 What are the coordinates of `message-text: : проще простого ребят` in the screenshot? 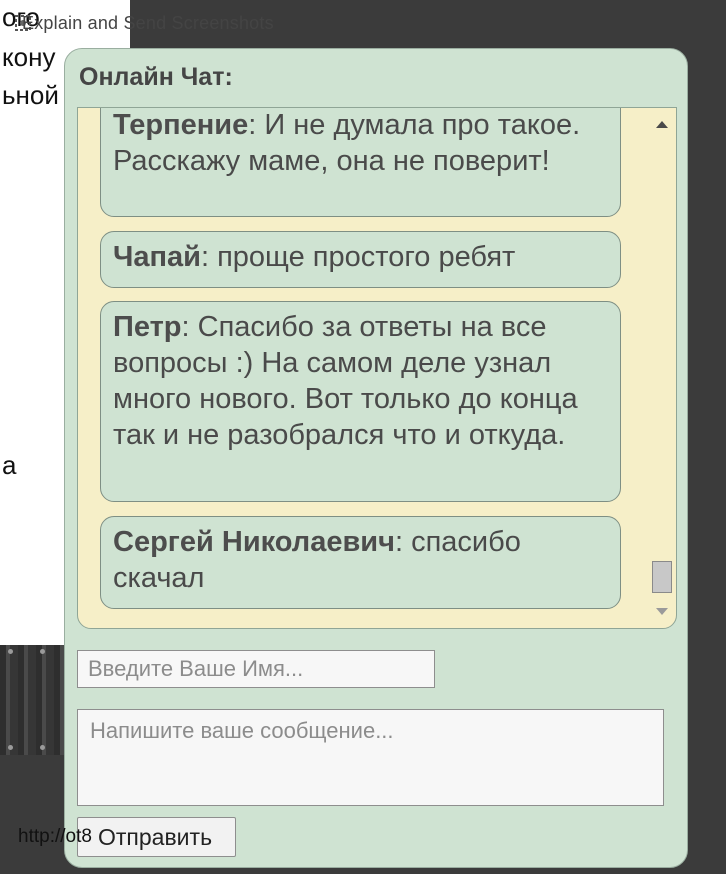 It's located at (358, 257).